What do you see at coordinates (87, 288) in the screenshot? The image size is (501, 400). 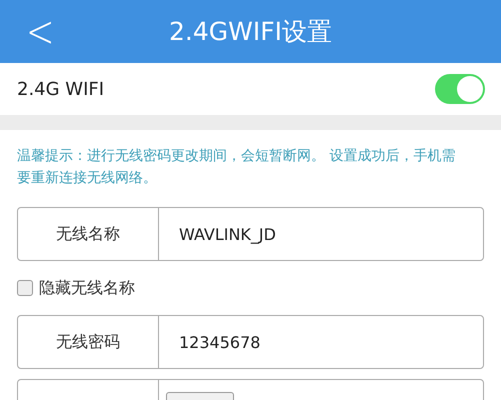 I see `checkbox-label: 隐藏无线名称` at bounding box center [87, 288].